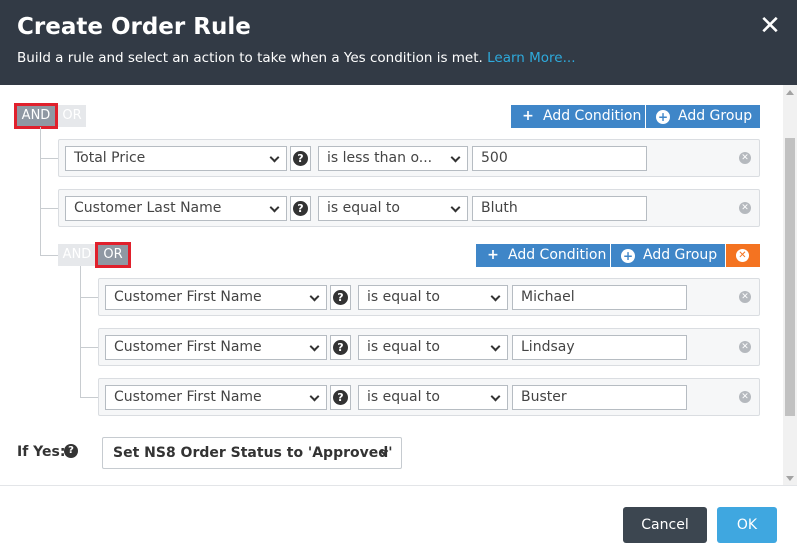  Describe the element at coordinates (599, 397) in the screenshot. I see `condition-value-input: Buster` at that location.